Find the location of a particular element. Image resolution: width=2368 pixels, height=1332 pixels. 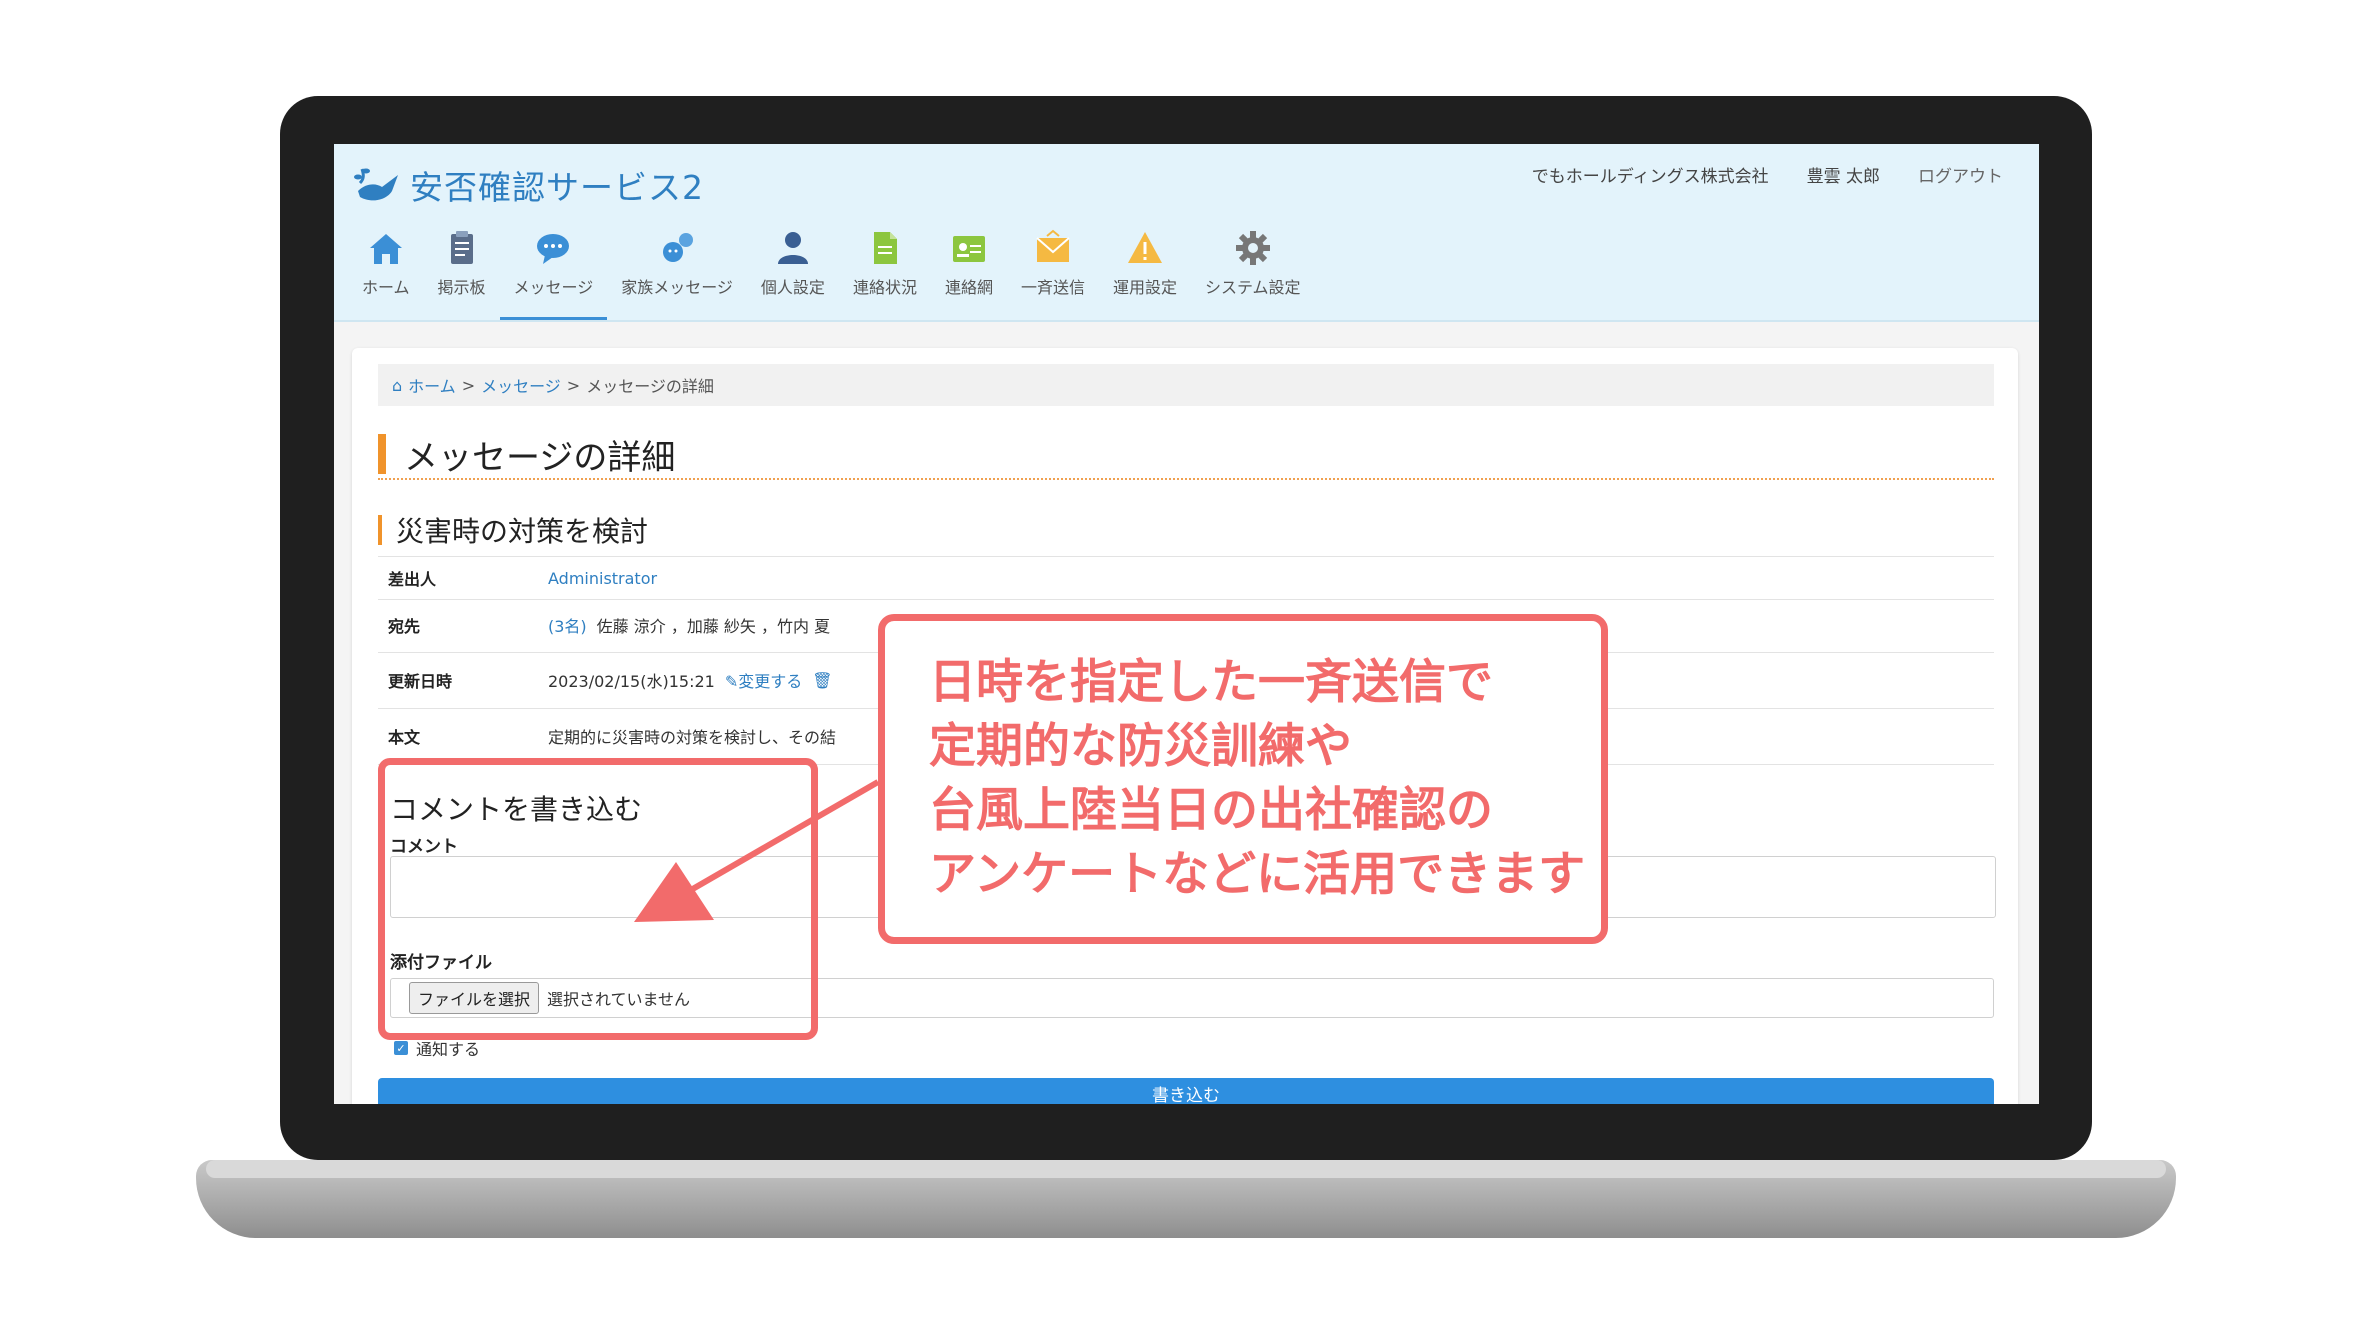

laptop-base-lip is located at coordinates (1186, 1169).